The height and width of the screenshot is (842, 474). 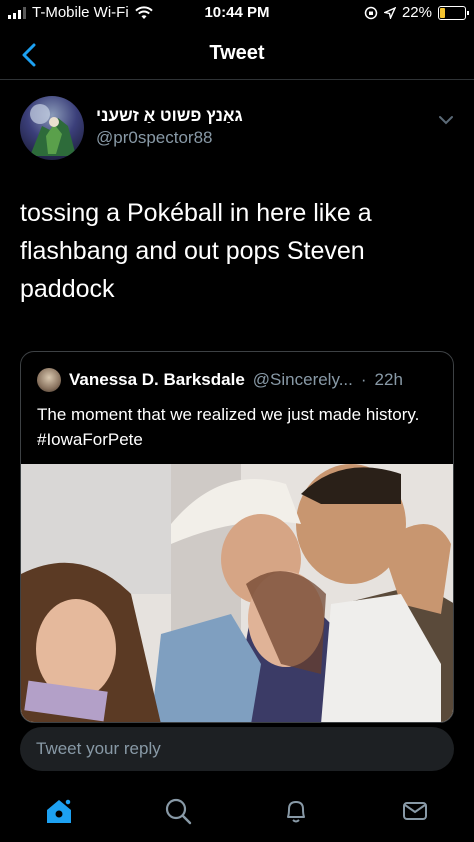 I want to click on location-icon, so click(x=389, y=12).